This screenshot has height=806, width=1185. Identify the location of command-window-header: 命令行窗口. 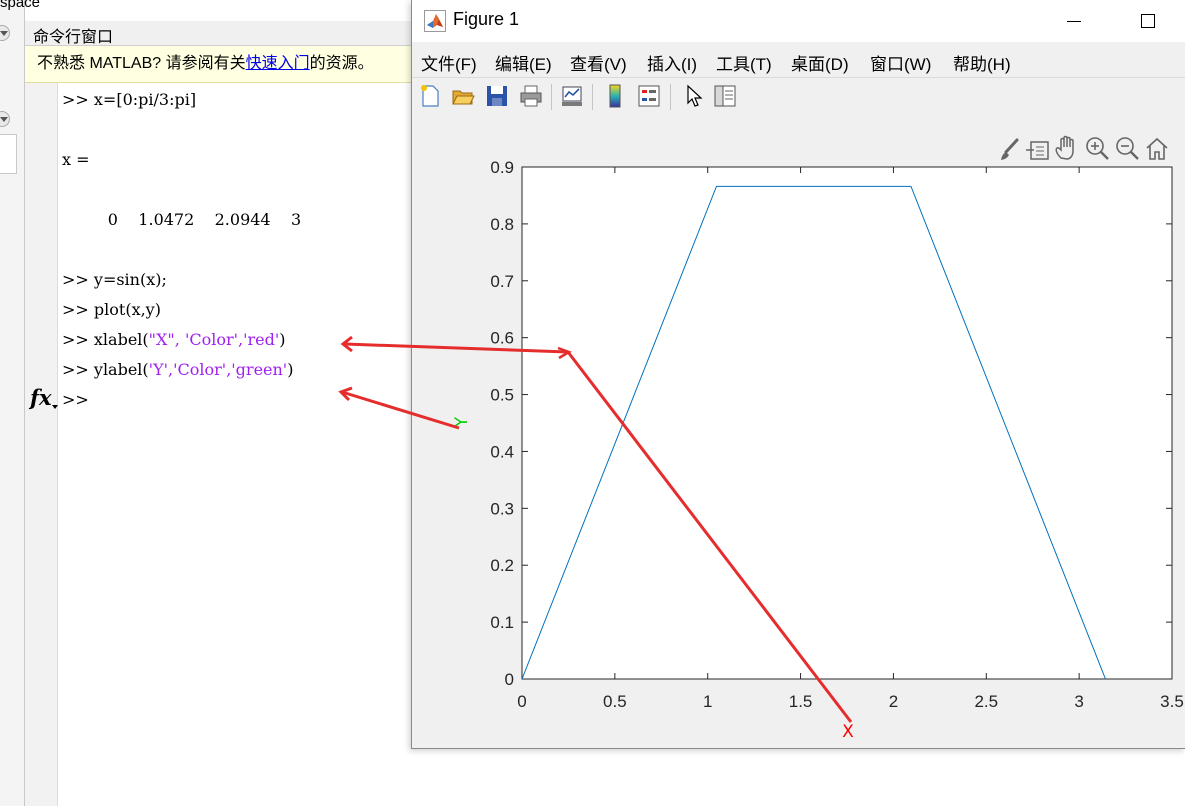
(235, 33).